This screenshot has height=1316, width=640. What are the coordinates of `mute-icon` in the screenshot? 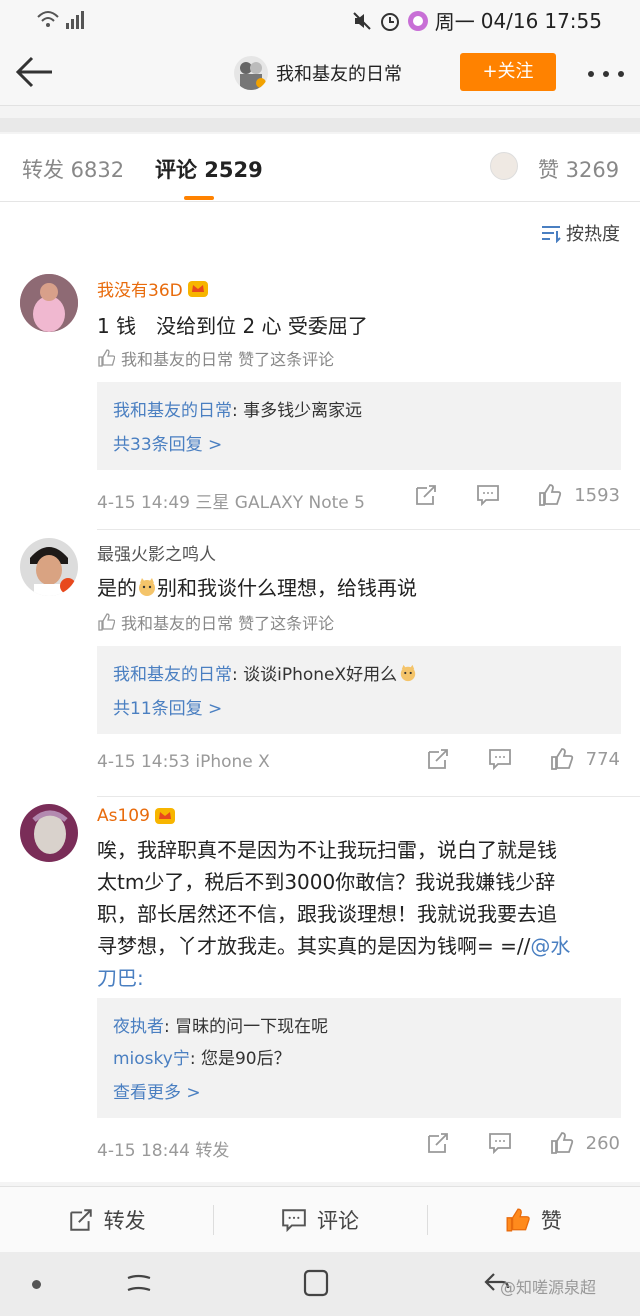 It's located at (362, 20).